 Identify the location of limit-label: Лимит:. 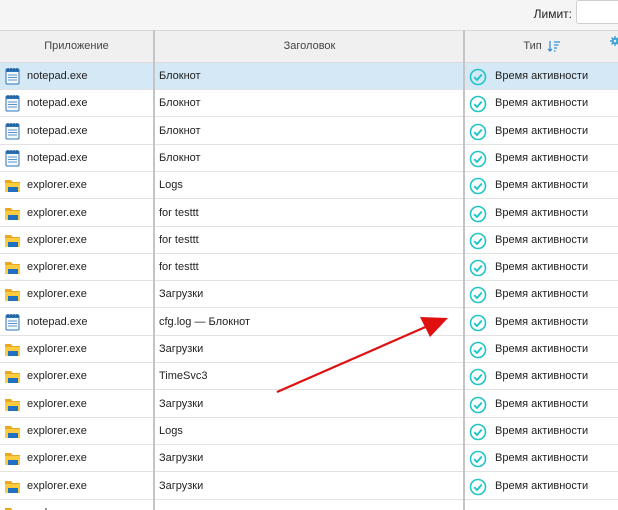
(552, 14).